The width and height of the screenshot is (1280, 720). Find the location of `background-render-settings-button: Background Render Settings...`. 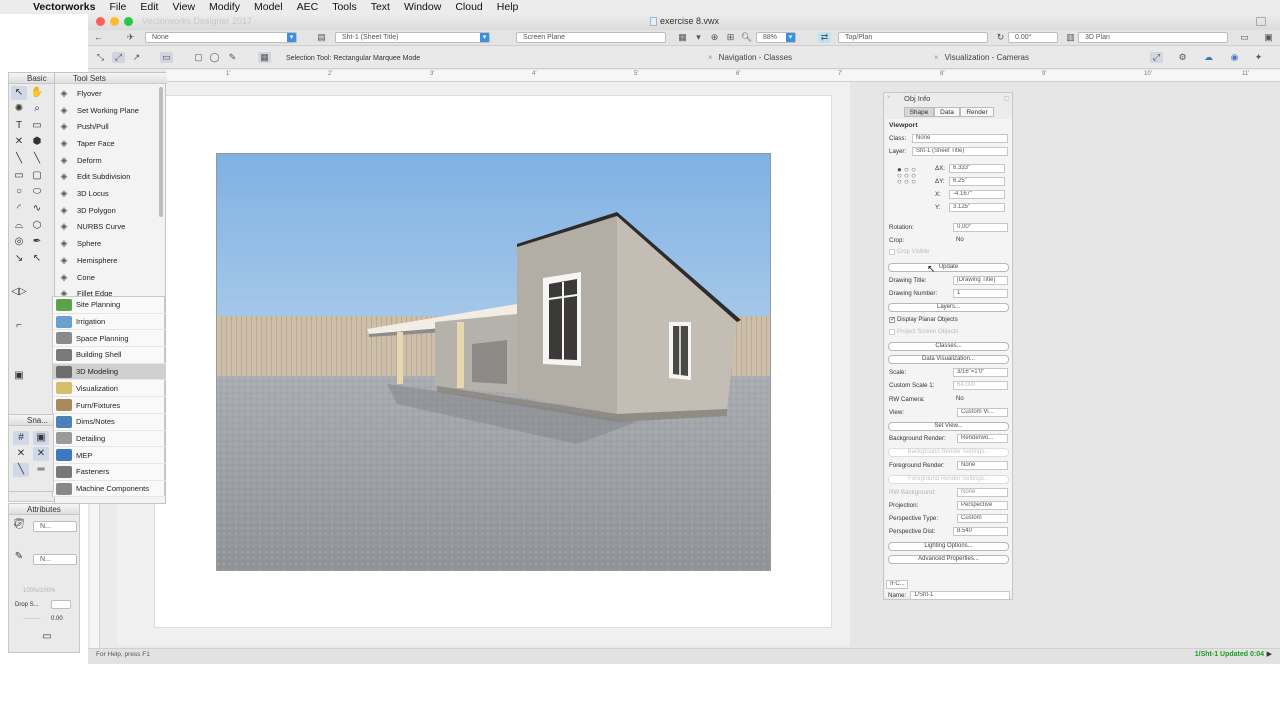

background-render-settings-button: Background Render Settings... is located at coordinates (948, 452).